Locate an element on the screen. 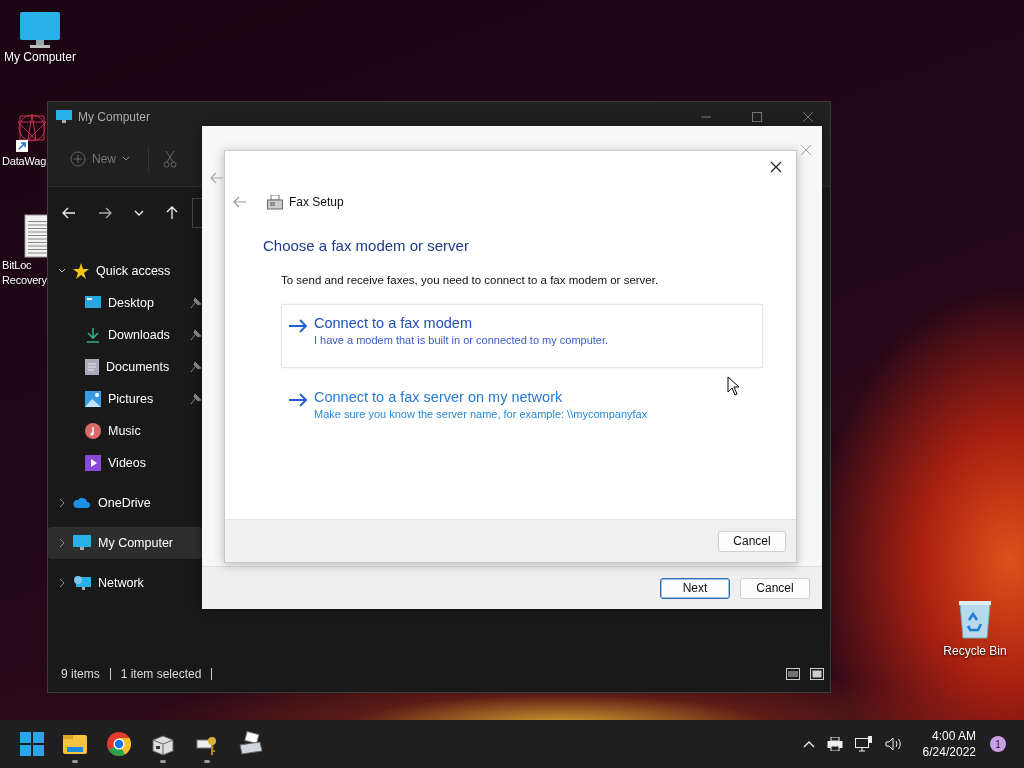  clock: 4:00 AM 6/24/2022 is located at coordinates (949, 744).